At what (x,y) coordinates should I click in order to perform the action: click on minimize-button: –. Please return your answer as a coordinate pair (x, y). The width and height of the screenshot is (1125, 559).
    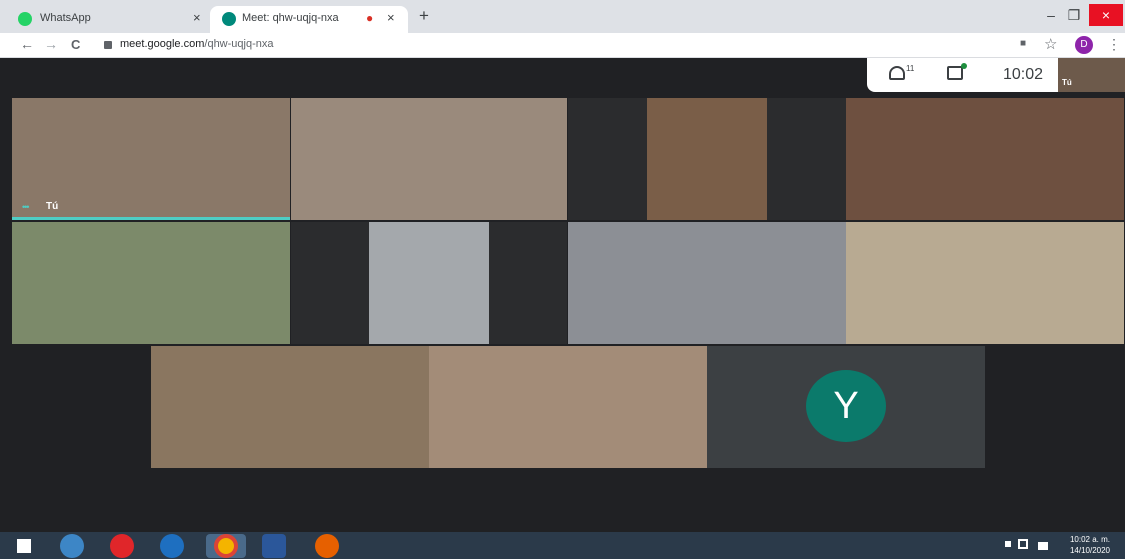
    Looking at the image, I should click on (1051, 15).